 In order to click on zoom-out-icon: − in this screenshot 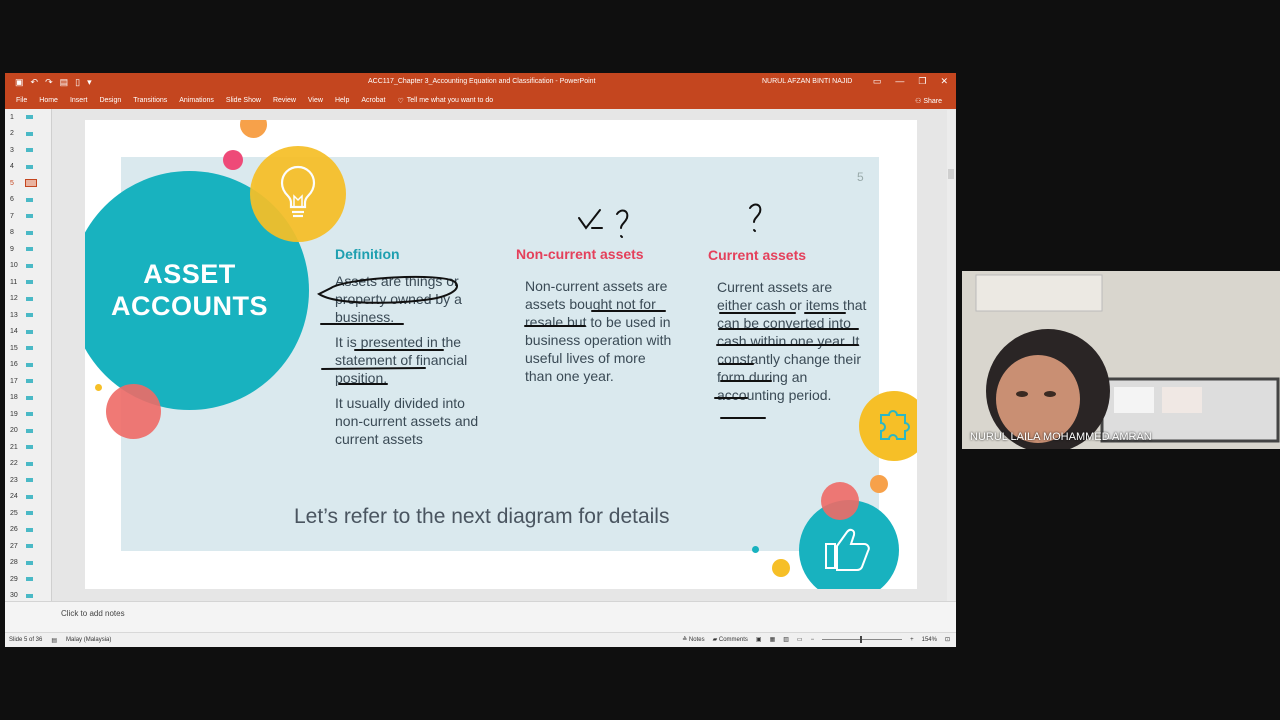, I will do `click(813, 640)`.